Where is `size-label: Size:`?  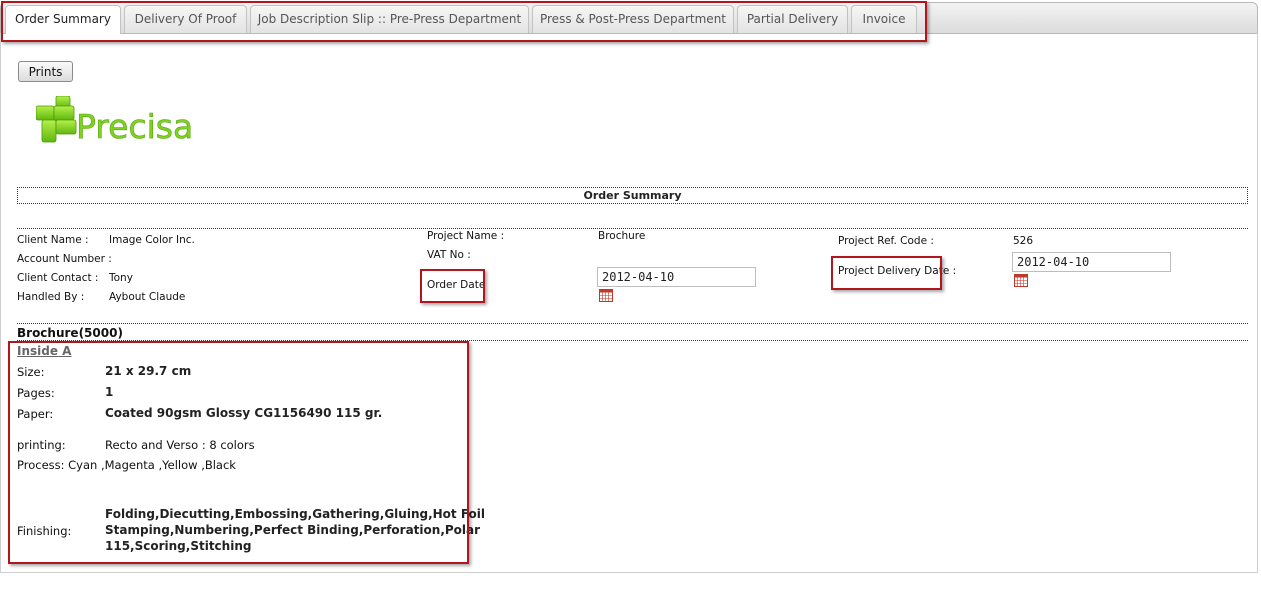
size-label: Size: is located at coordinates (31, 372).